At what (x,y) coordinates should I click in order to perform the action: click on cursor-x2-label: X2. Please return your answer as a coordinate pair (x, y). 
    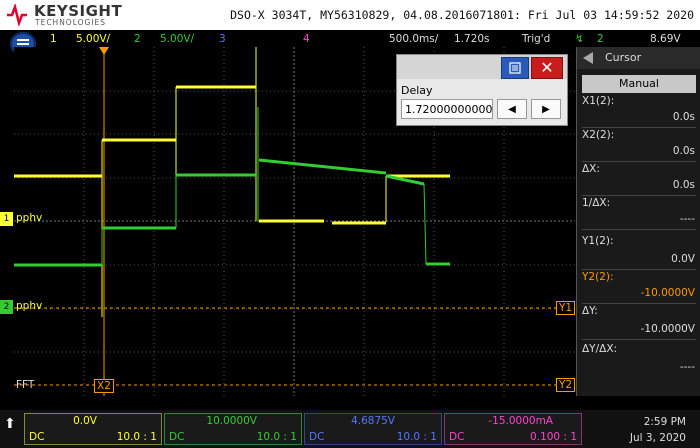
    Looking at the image, I should click on (104, 386).